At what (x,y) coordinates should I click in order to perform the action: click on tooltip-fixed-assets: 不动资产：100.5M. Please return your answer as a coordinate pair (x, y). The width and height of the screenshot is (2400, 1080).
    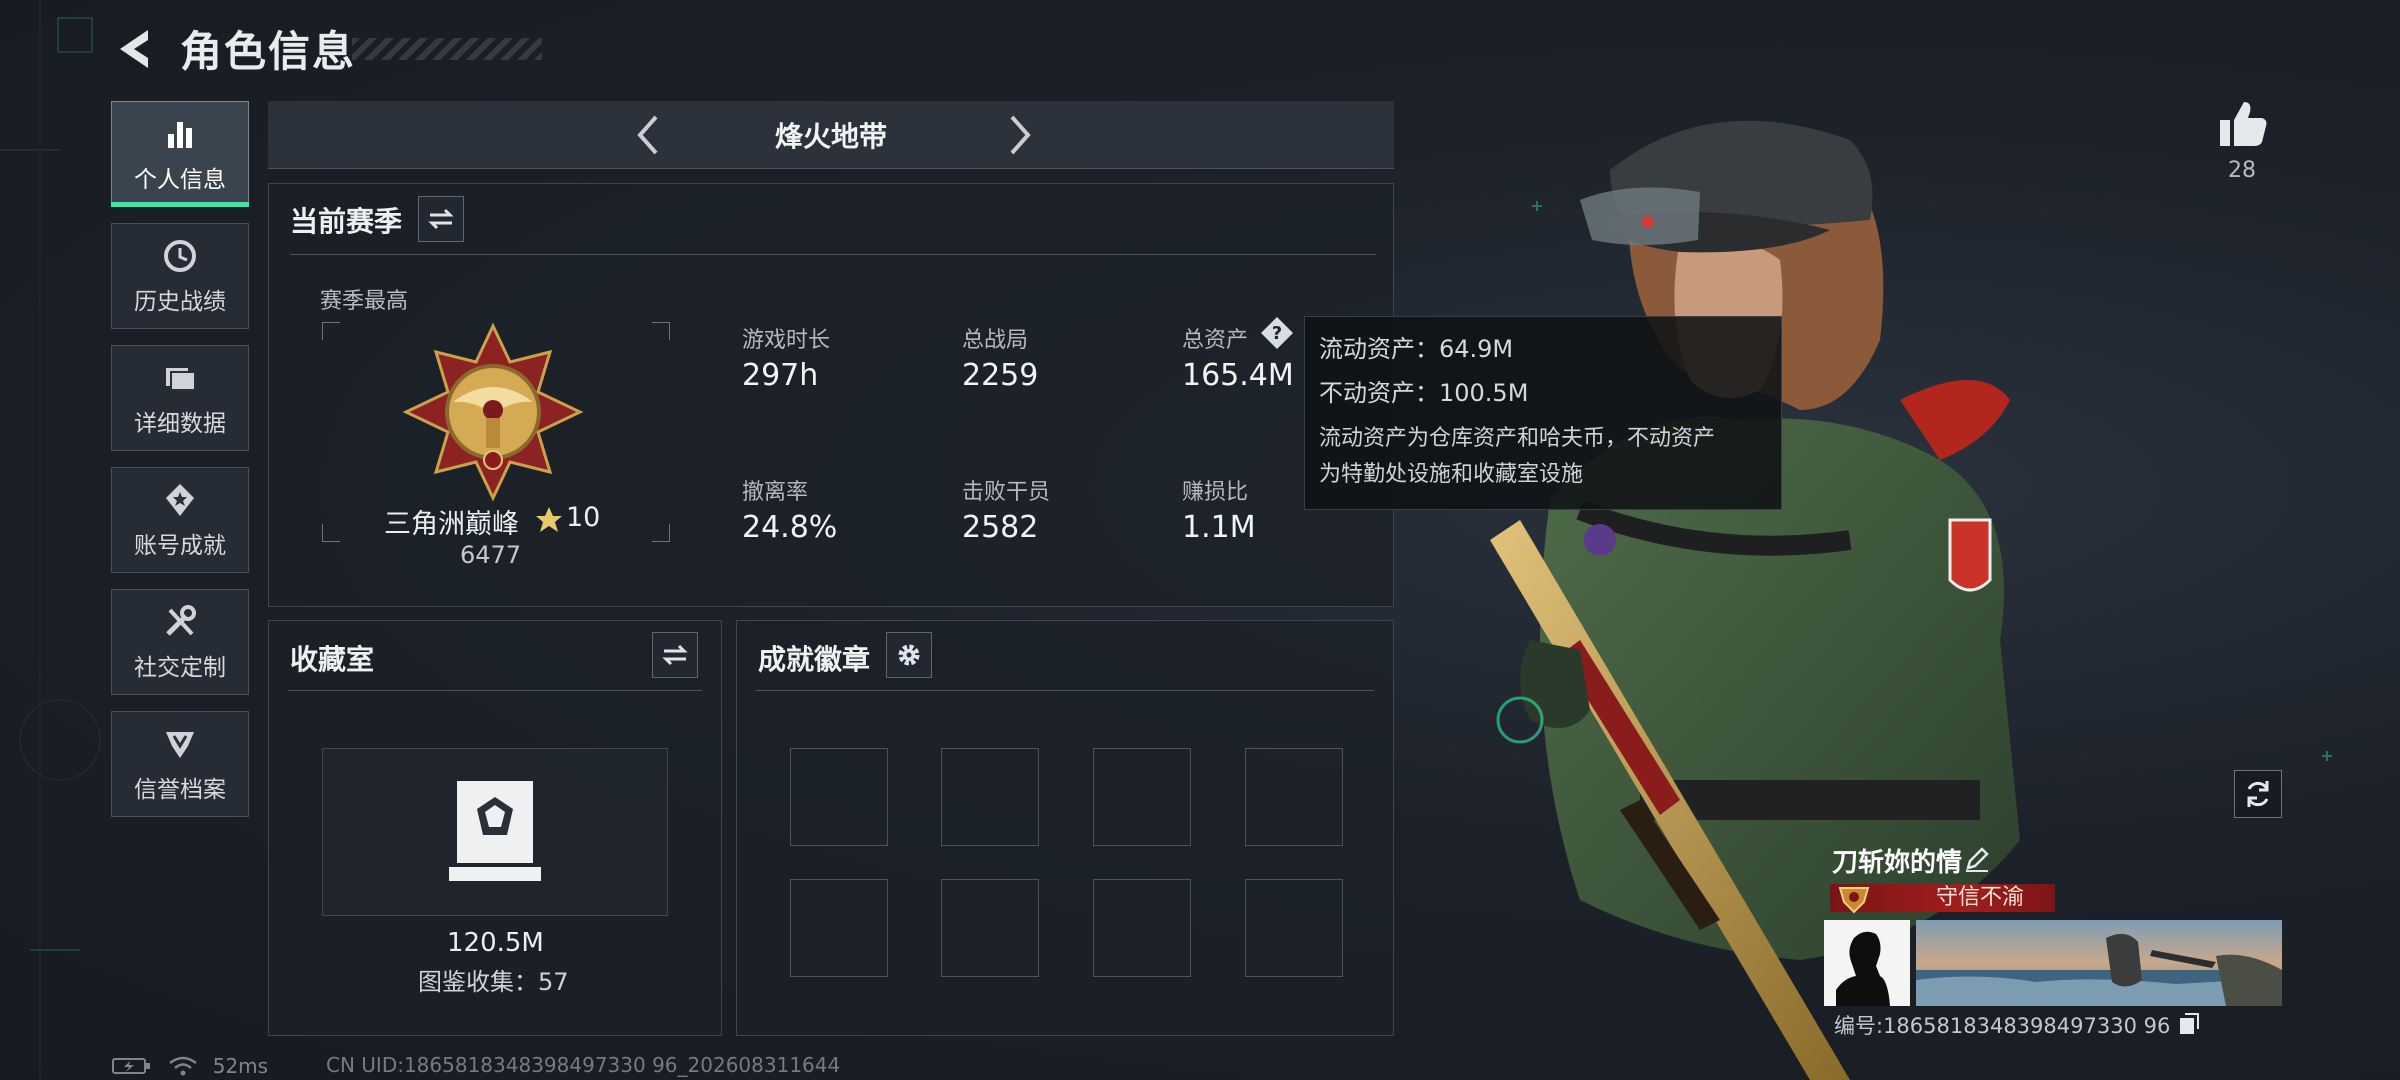
    Looking at the image, I should click on (1424, 393).